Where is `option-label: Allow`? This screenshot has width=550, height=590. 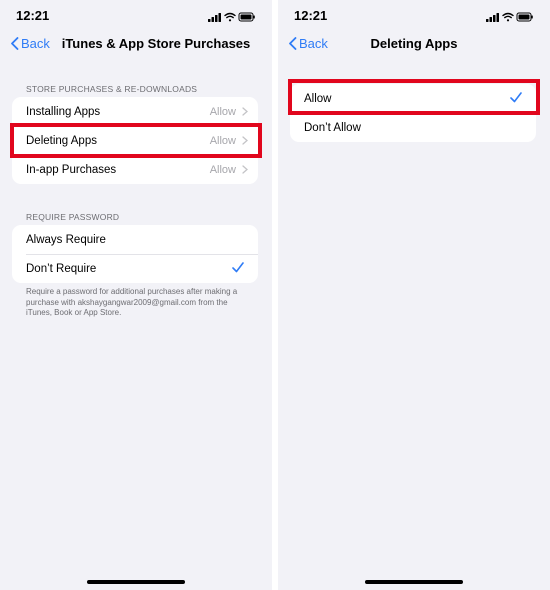
option-label: Allow is located at coordinates (318, 98).